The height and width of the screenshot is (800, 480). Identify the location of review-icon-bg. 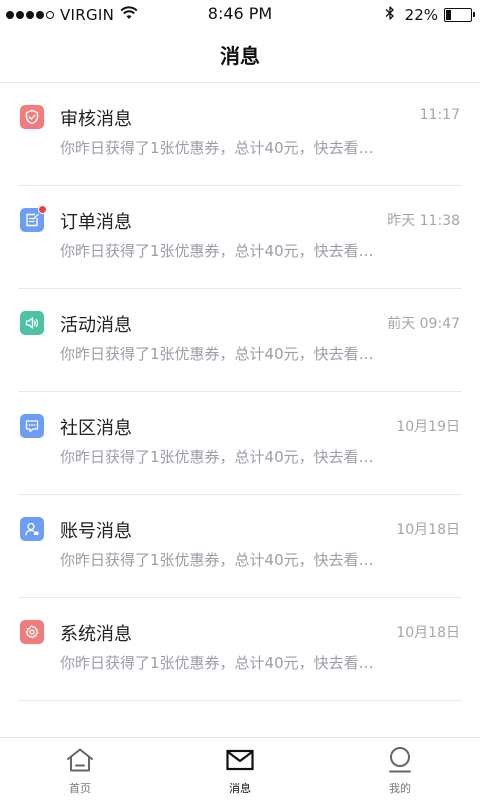
(32, 117).